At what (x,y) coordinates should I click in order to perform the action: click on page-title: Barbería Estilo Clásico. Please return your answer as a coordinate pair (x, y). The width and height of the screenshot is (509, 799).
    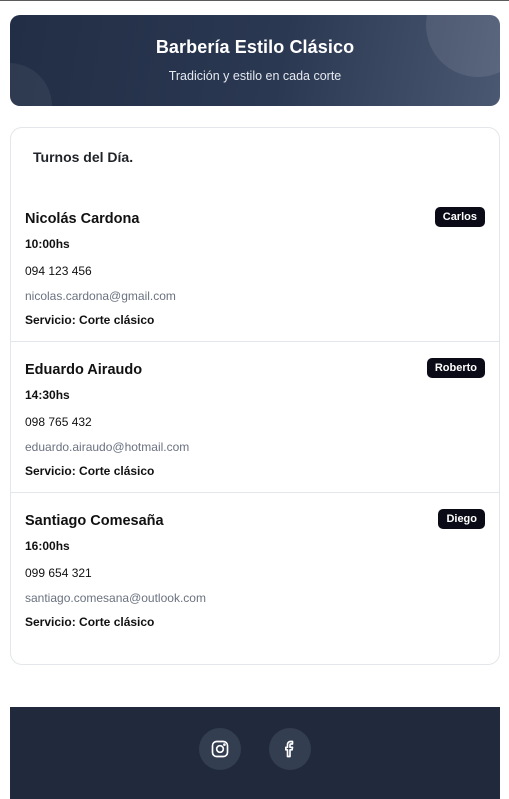
    Looking at the image, I should click on (255, 47).